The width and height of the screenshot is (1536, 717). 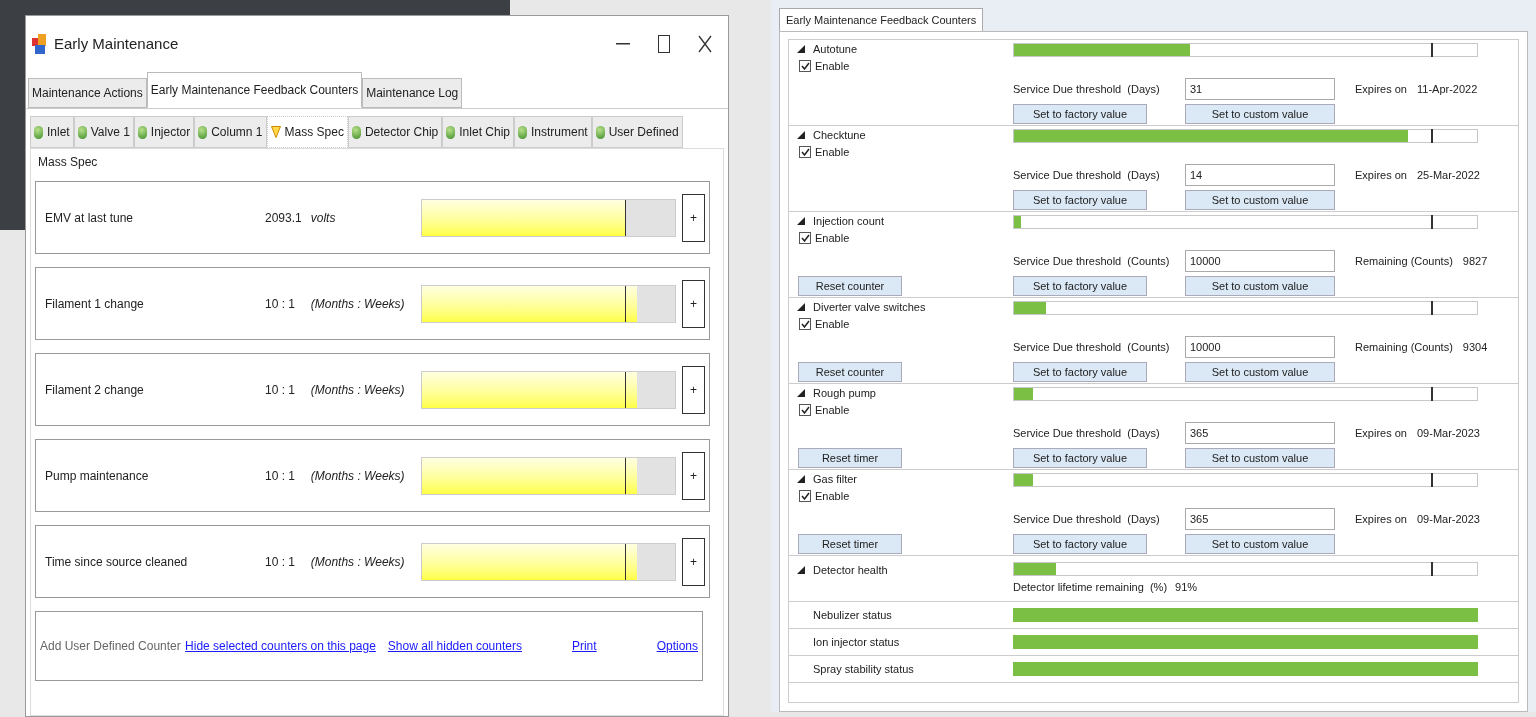 What do you see at coordinates (95, 390) in the screenshot?
I see `counter-name: Filament 2 change` at bounding box center [95, 390].